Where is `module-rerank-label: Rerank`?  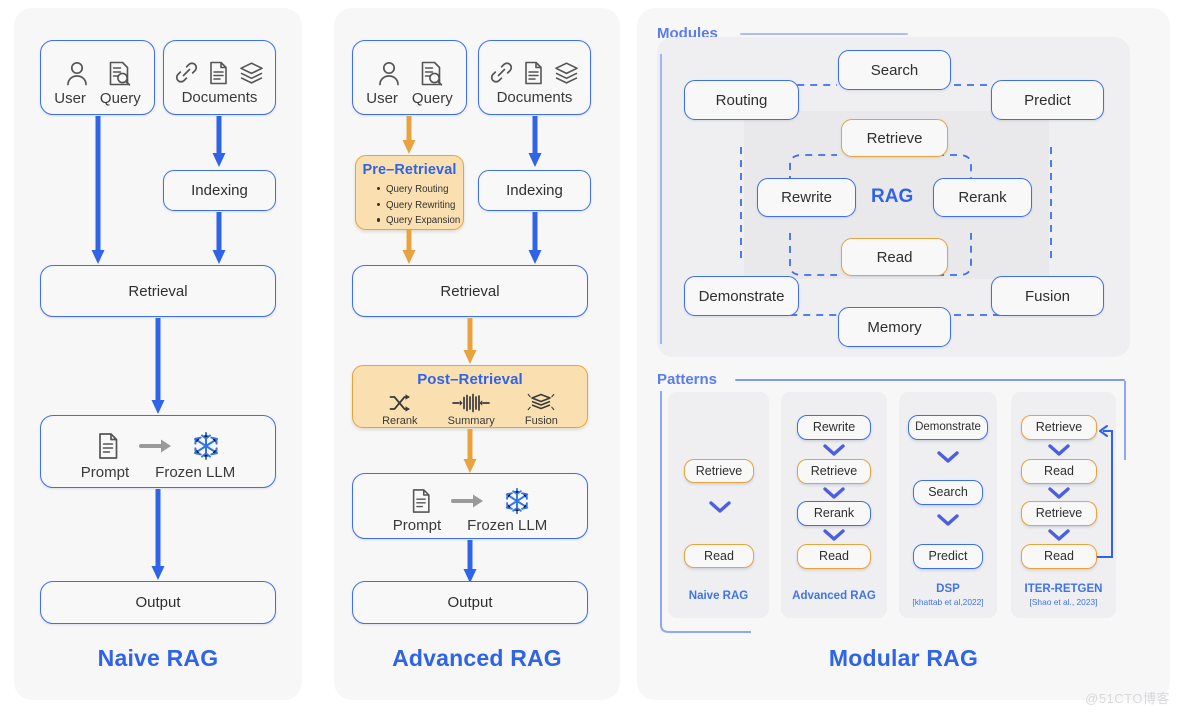 module-rerank-label: Rerank is located at coordinates (982, 197).